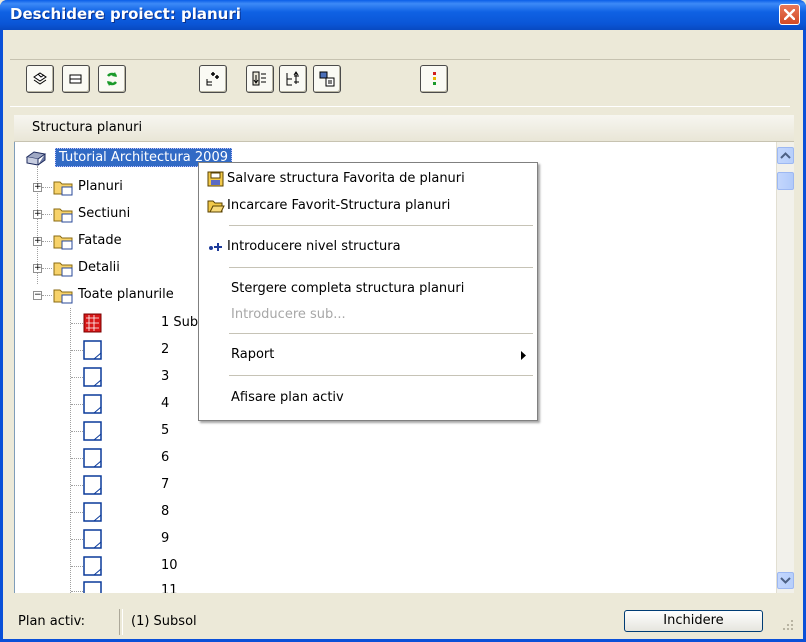  I want to click on move-down-button, so click(260, 79).